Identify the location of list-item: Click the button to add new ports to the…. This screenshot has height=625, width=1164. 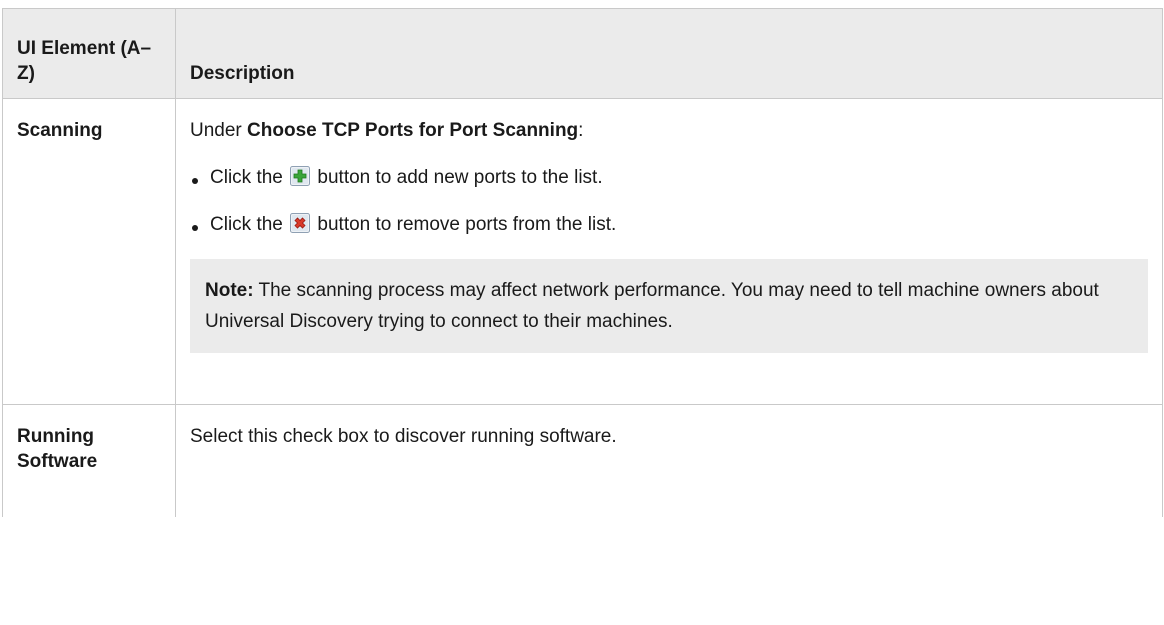
(669, 177).